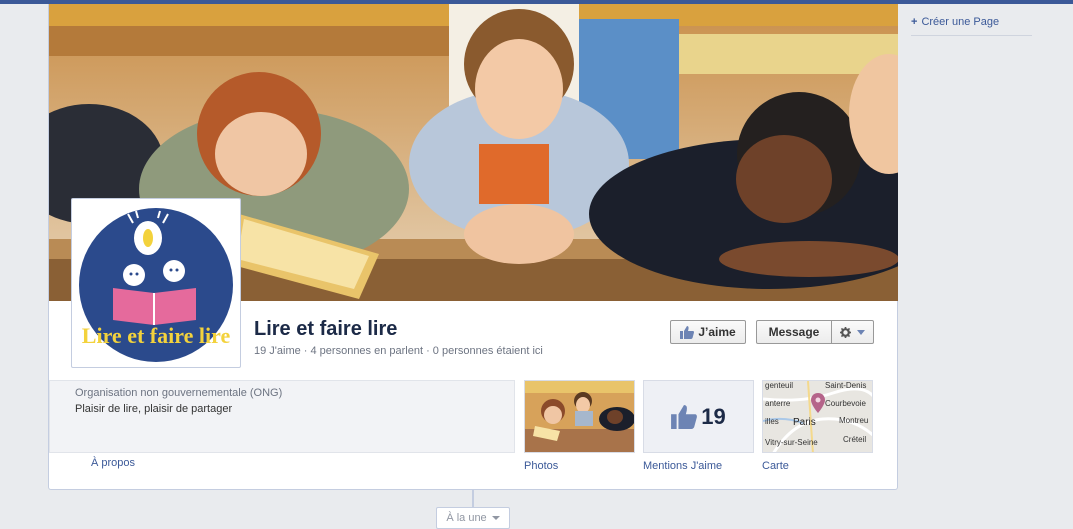 The width and height of the screenshot is (1073, 529). What do you see at coordinates (818, 403) in the screenshot?
I see `map-pin-icon` at bounding box center [818, 403].